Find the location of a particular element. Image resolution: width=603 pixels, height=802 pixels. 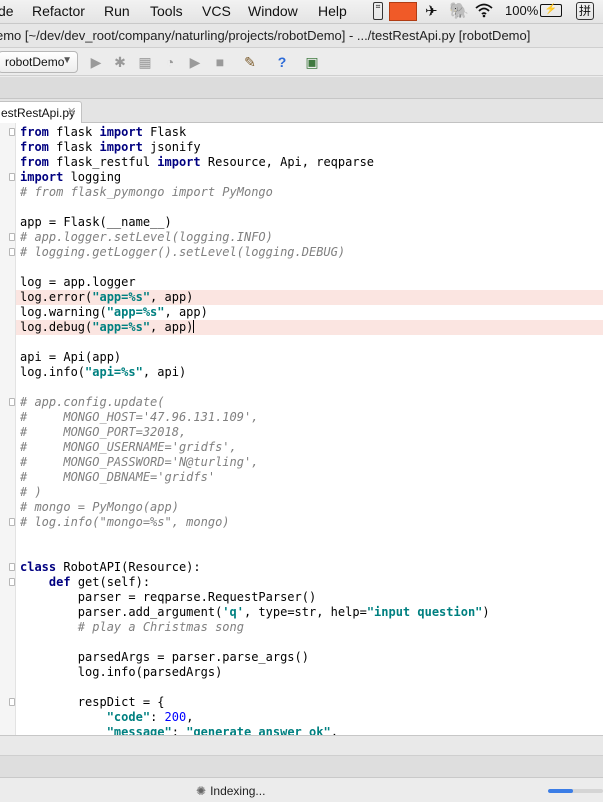

code-line: log.info(parsedArgs) is located at coordinates (309, 672).